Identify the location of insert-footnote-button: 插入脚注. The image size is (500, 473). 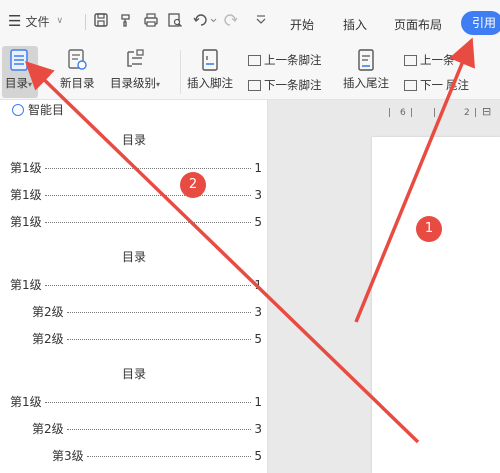
(210, 69).